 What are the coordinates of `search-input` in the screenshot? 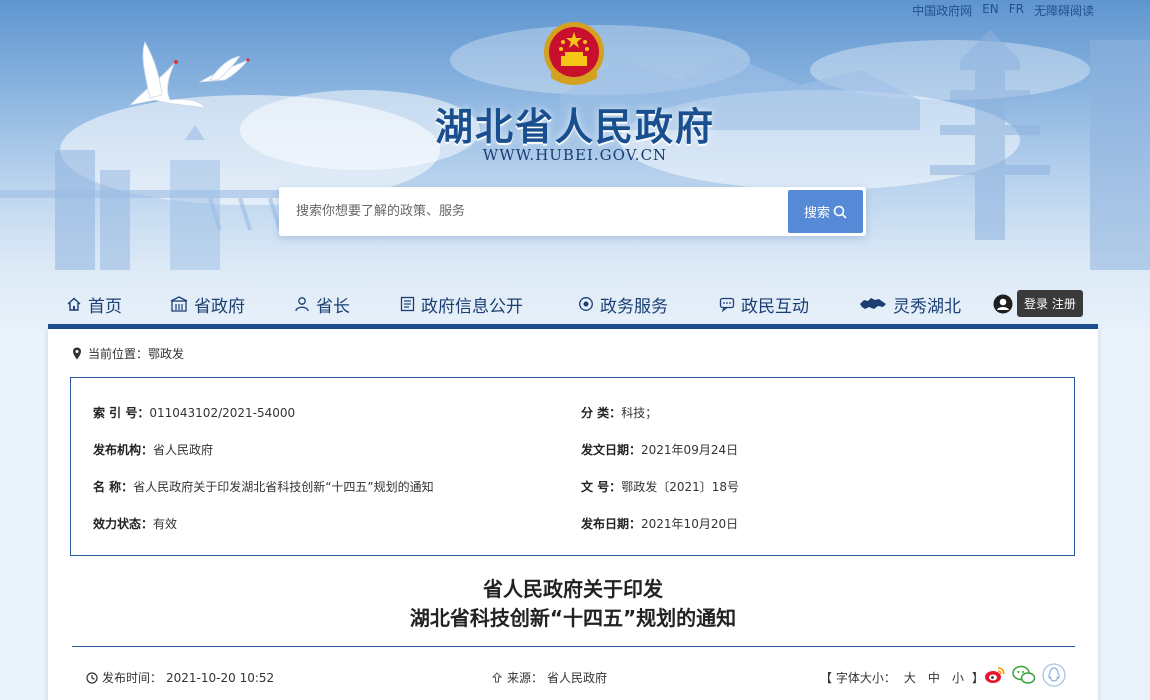 It's located at (535, 211).